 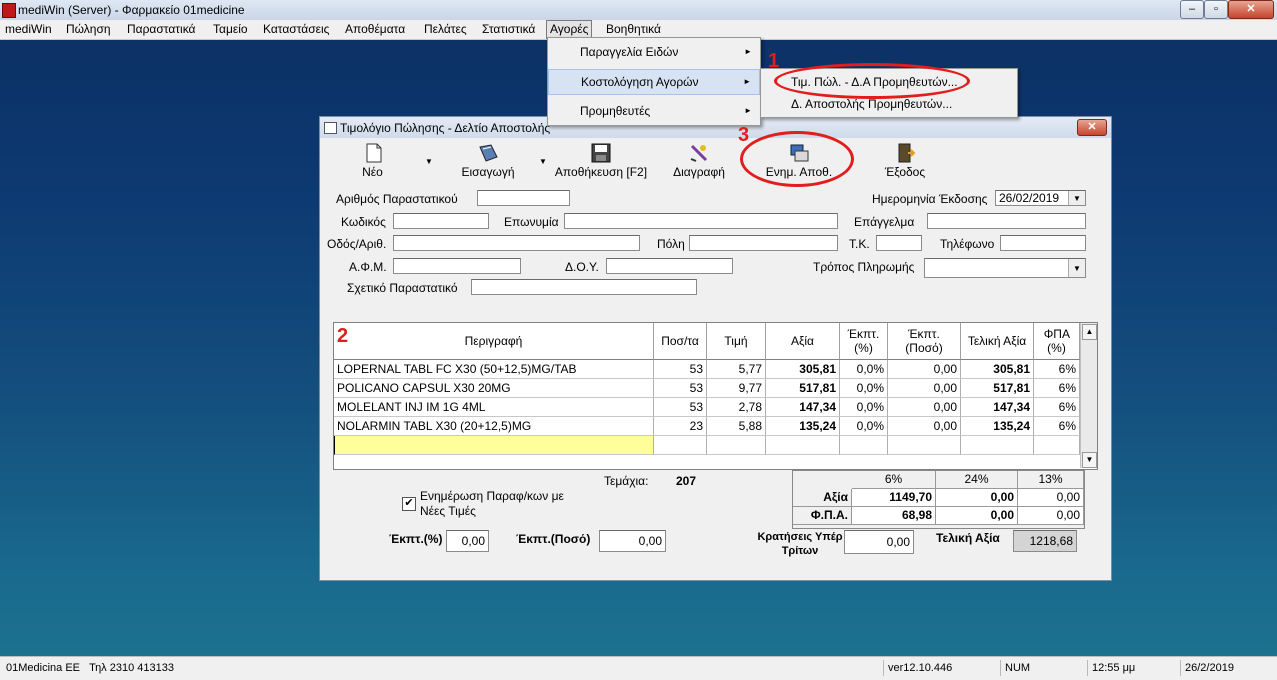 I want to click on profession-field, so click(x=1006, y=221).